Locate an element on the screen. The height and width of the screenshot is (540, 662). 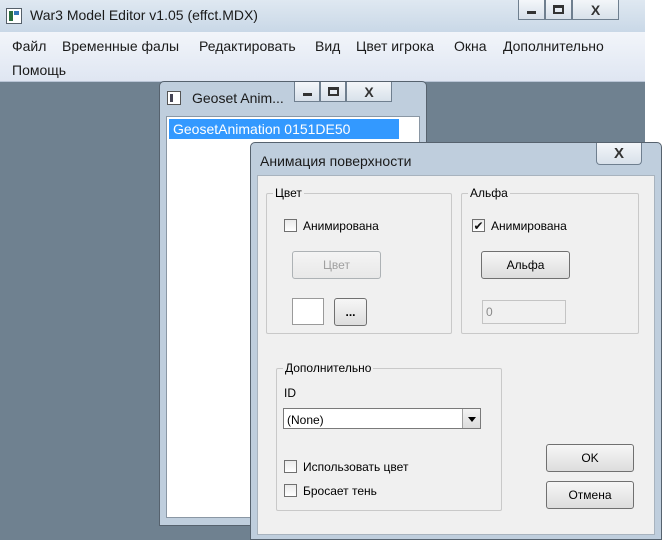
menu-windows: Окна is located at coordinates (470, 46).